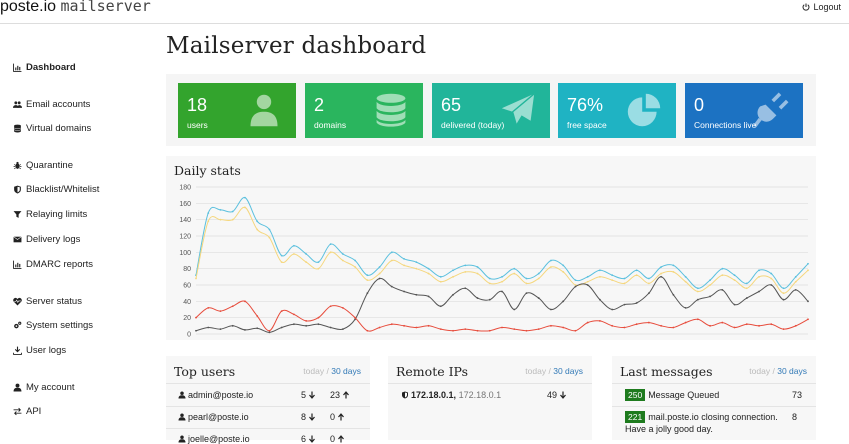 This screenshot has width=849, height=444. Describe the element at coordinates (53, 264) in the screenshot. I see `sidebar-item-dmarc-reports: DMARC reports` at that location.